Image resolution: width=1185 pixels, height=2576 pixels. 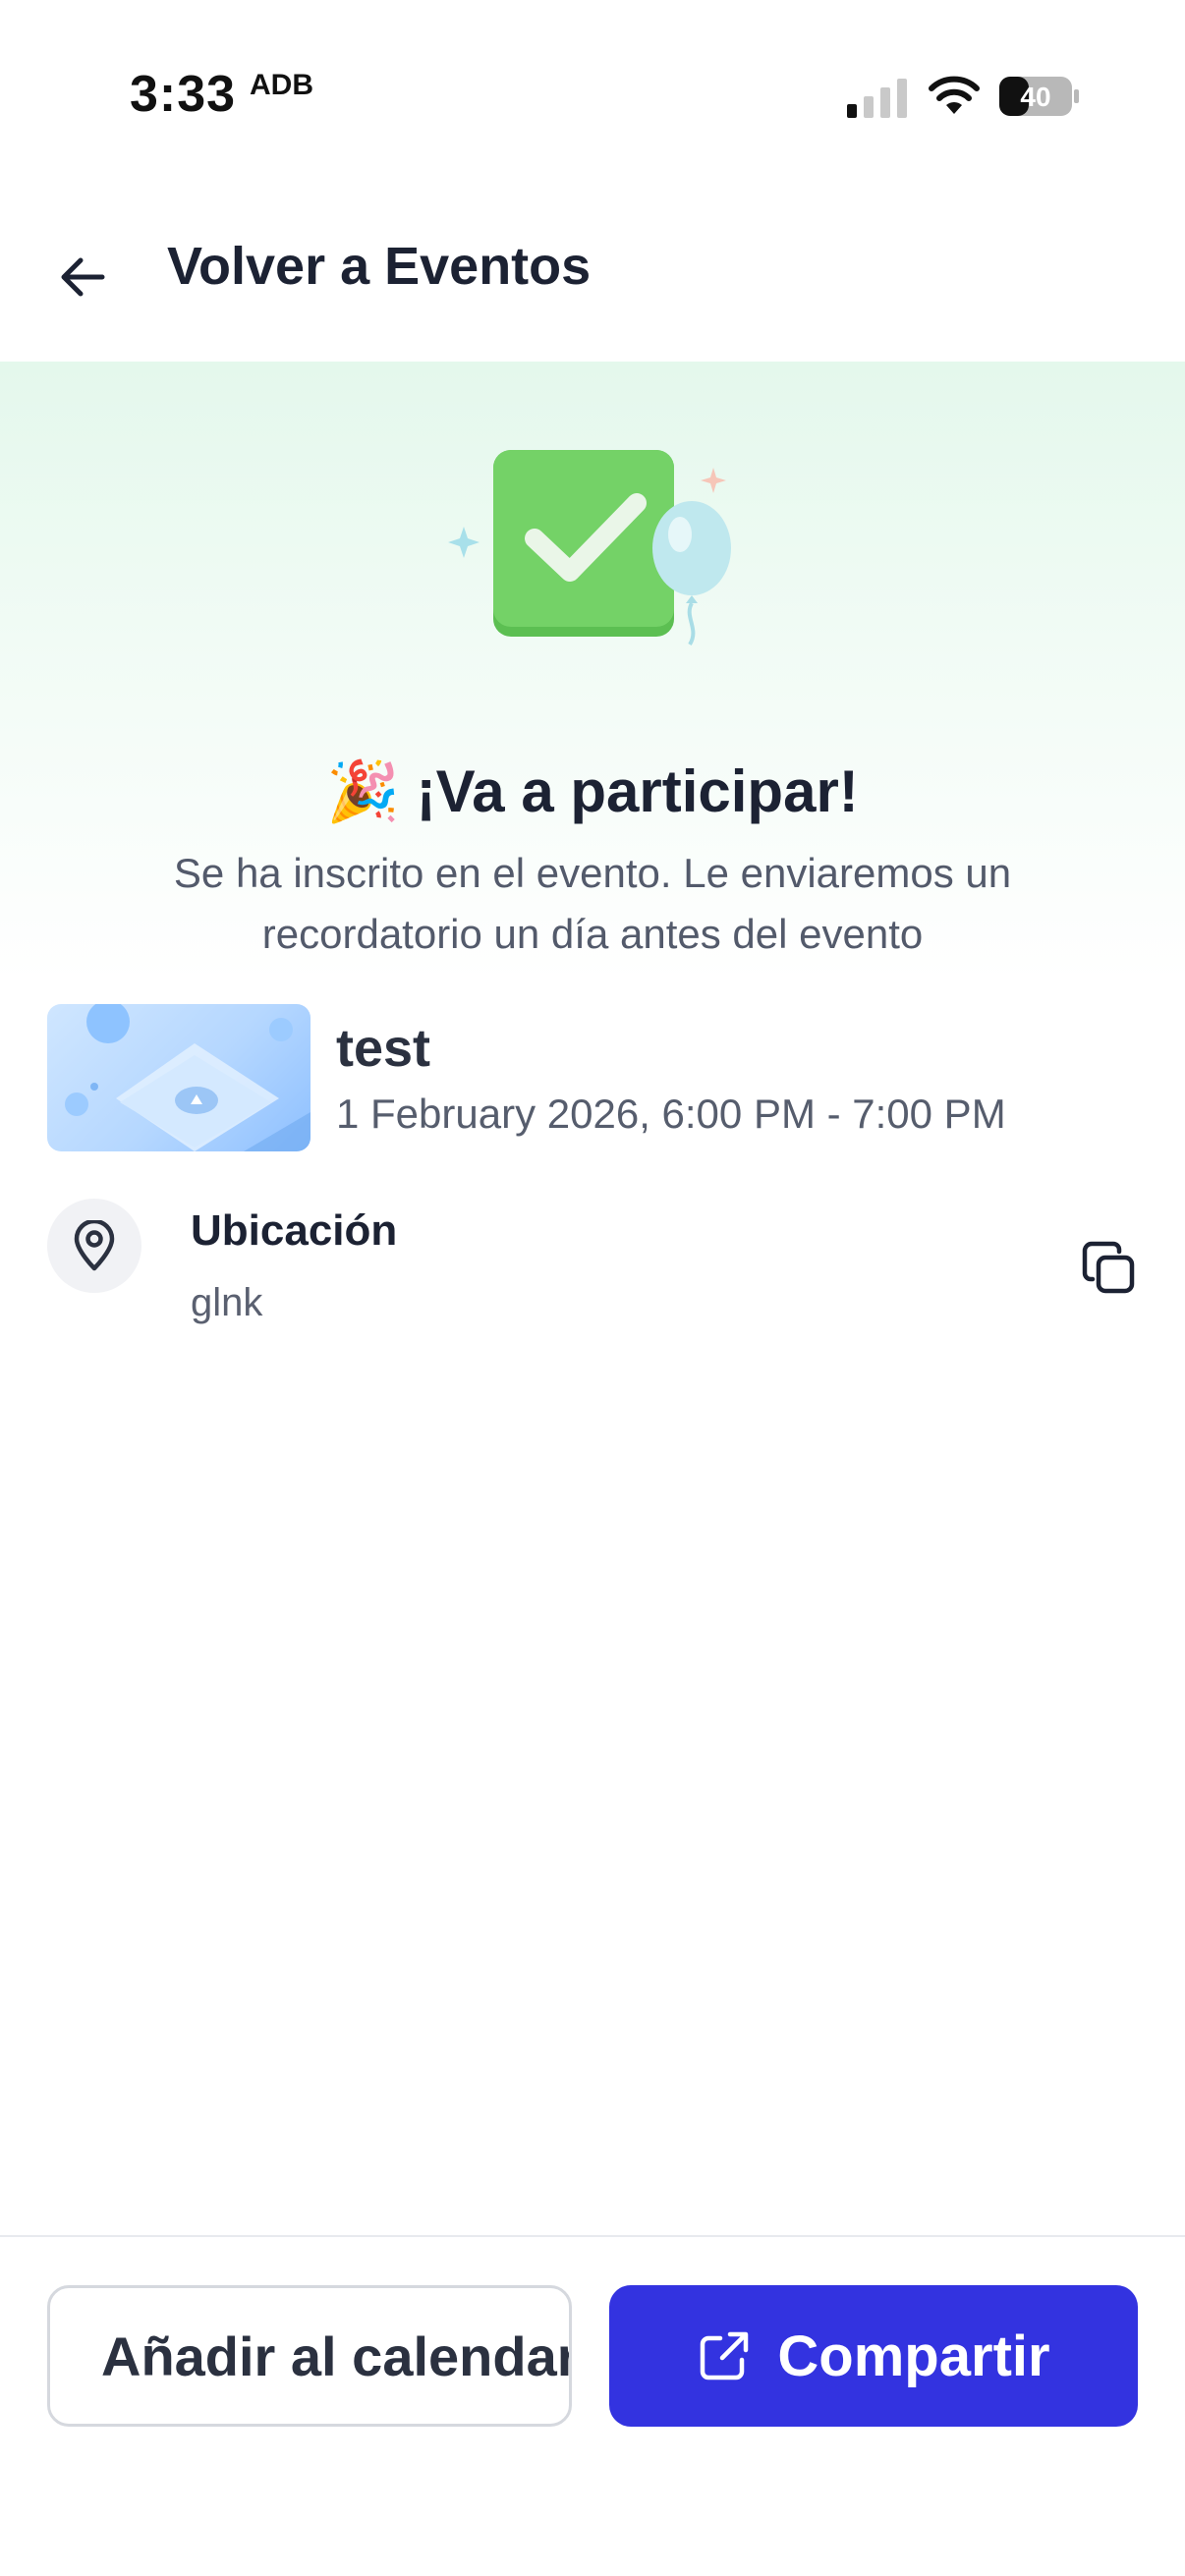 What do you see at coordinates (725, 2355) in the screenshot?
I see `external-link-icon` at bounding box center [725, 2355].